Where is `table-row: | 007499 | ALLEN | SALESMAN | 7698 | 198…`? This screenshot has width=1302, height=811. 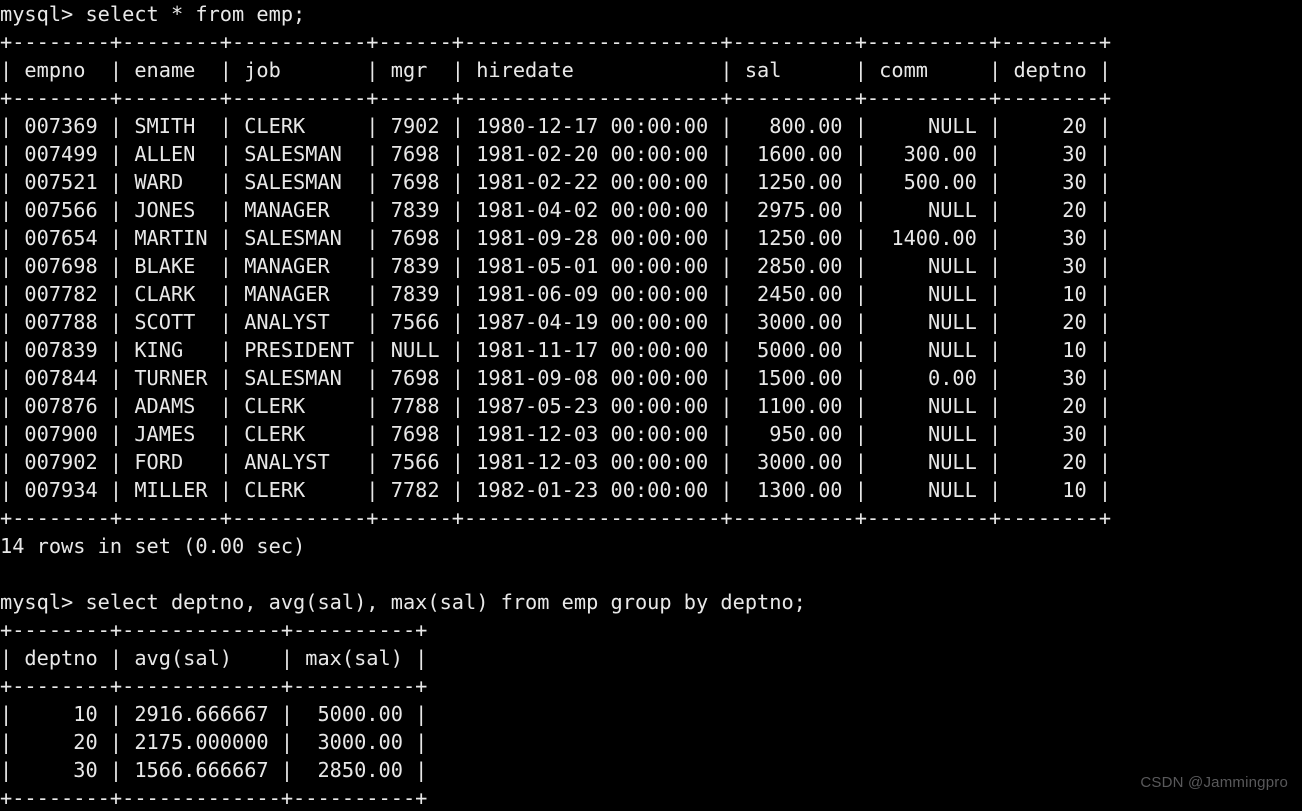
table-row: | 007499 | ALLEN | SALESMAN | 7698 | 198… is located at coordinates (556, 154).